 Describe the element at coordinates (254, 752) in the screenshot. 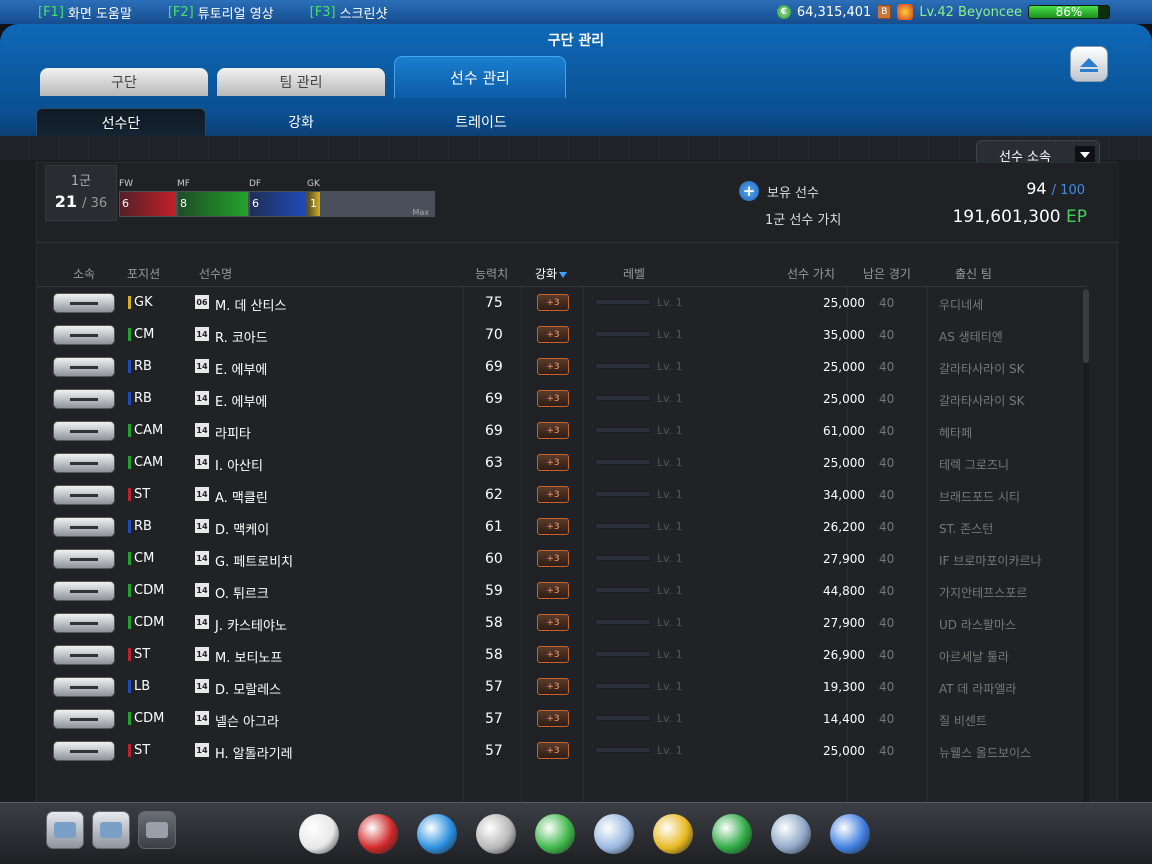

I see `player-name: H. 알톨라기레` at that location.